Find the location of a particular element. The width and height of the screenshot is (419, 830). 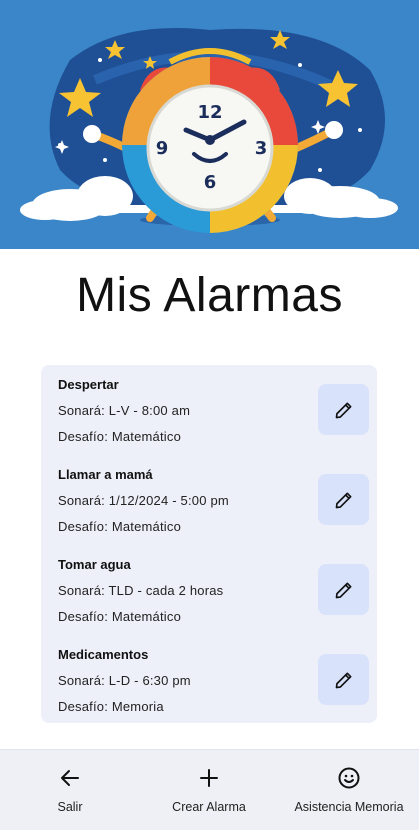

arrow-left-icon is located at coordinates (70, 778).